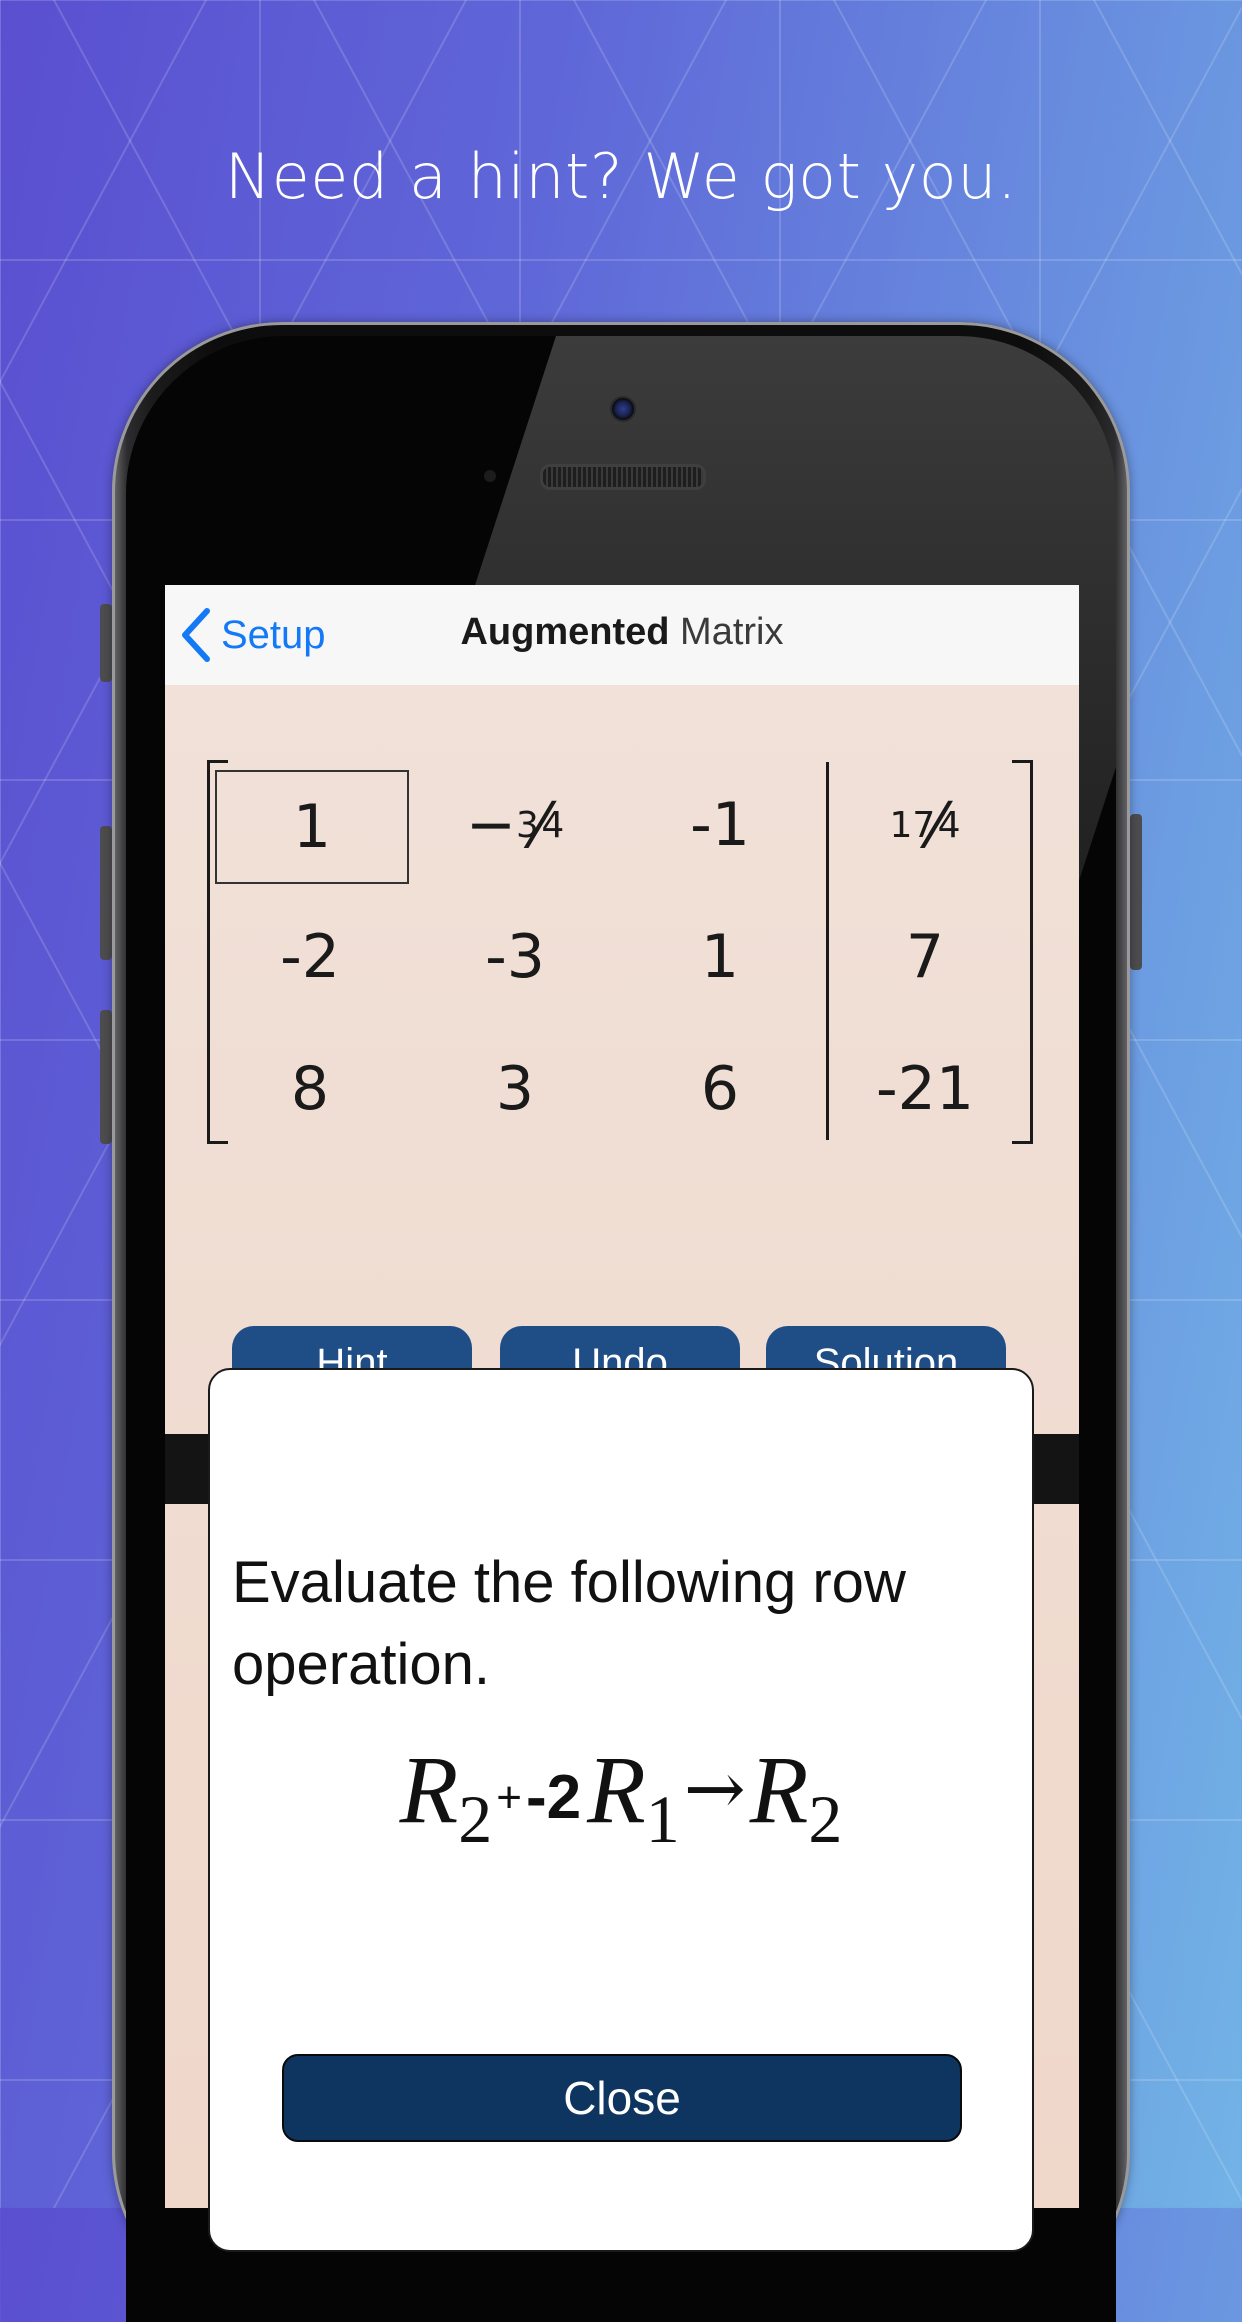 Image resolution: width=1242 pixels, height=2322 pixels. What do you see at coordinates (429, 1789) in the screenshot?
I see `formula-target: R` at bounding box center [429, 1789].